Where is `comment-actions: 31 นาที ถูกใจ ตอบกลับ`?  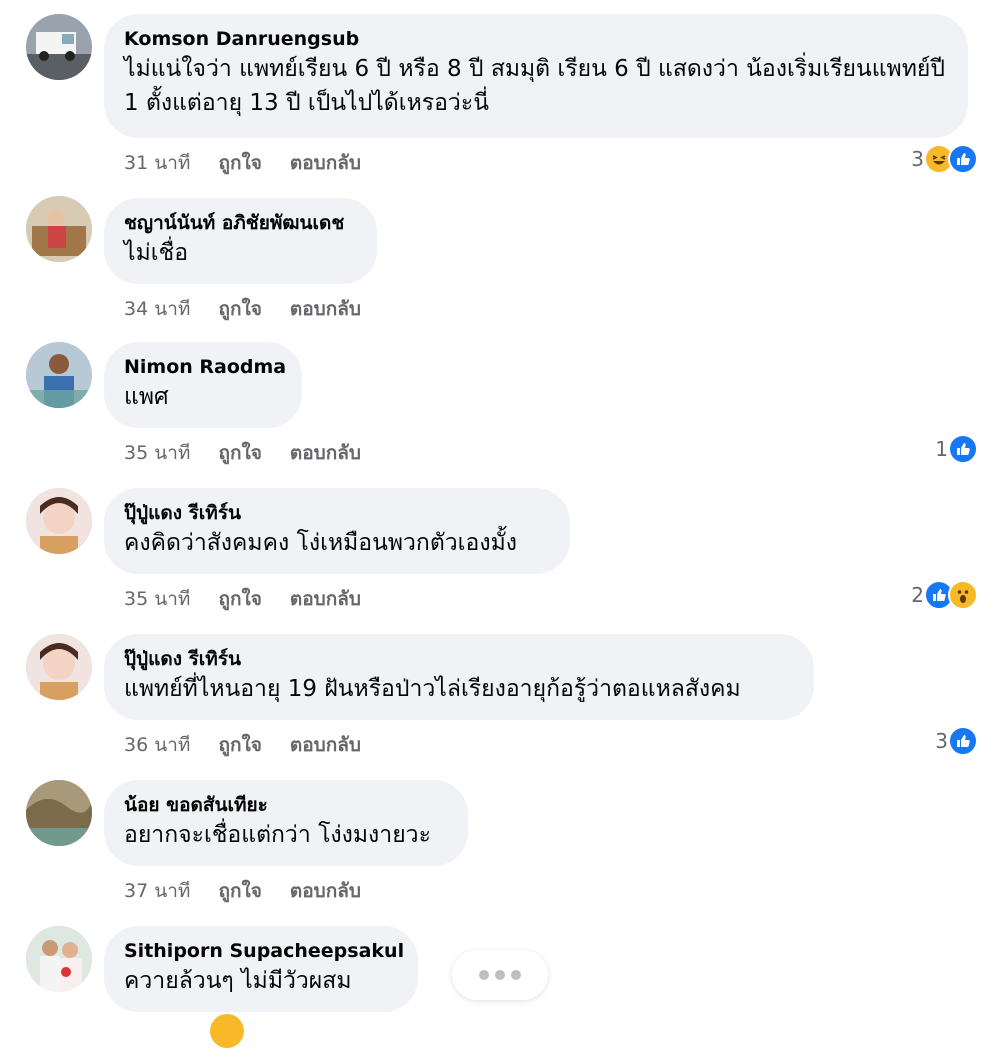 comment-actions: 31 นาที ถูกใจ ตอบกลับ is located at coordinates (253, 163).